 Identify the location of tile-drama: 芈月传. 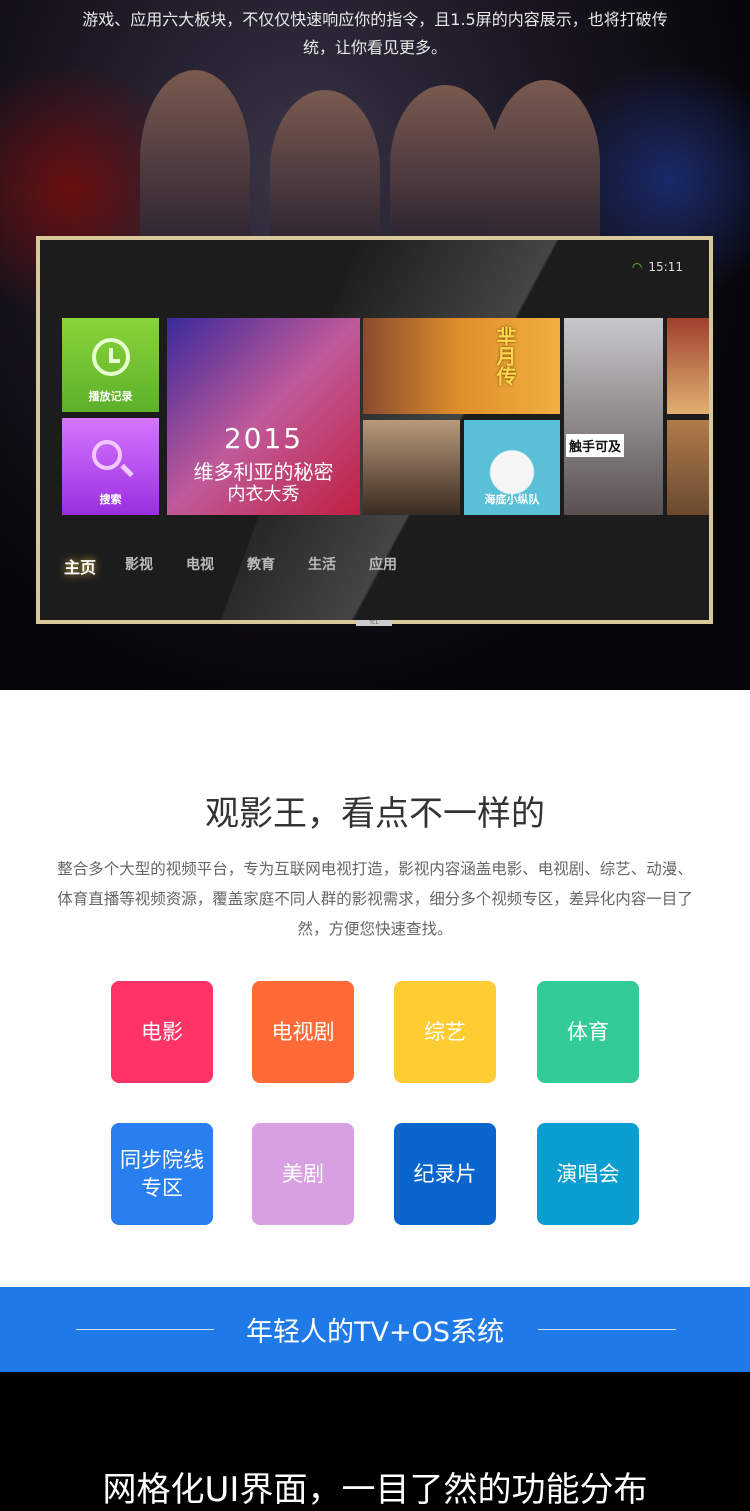
(461, 366).